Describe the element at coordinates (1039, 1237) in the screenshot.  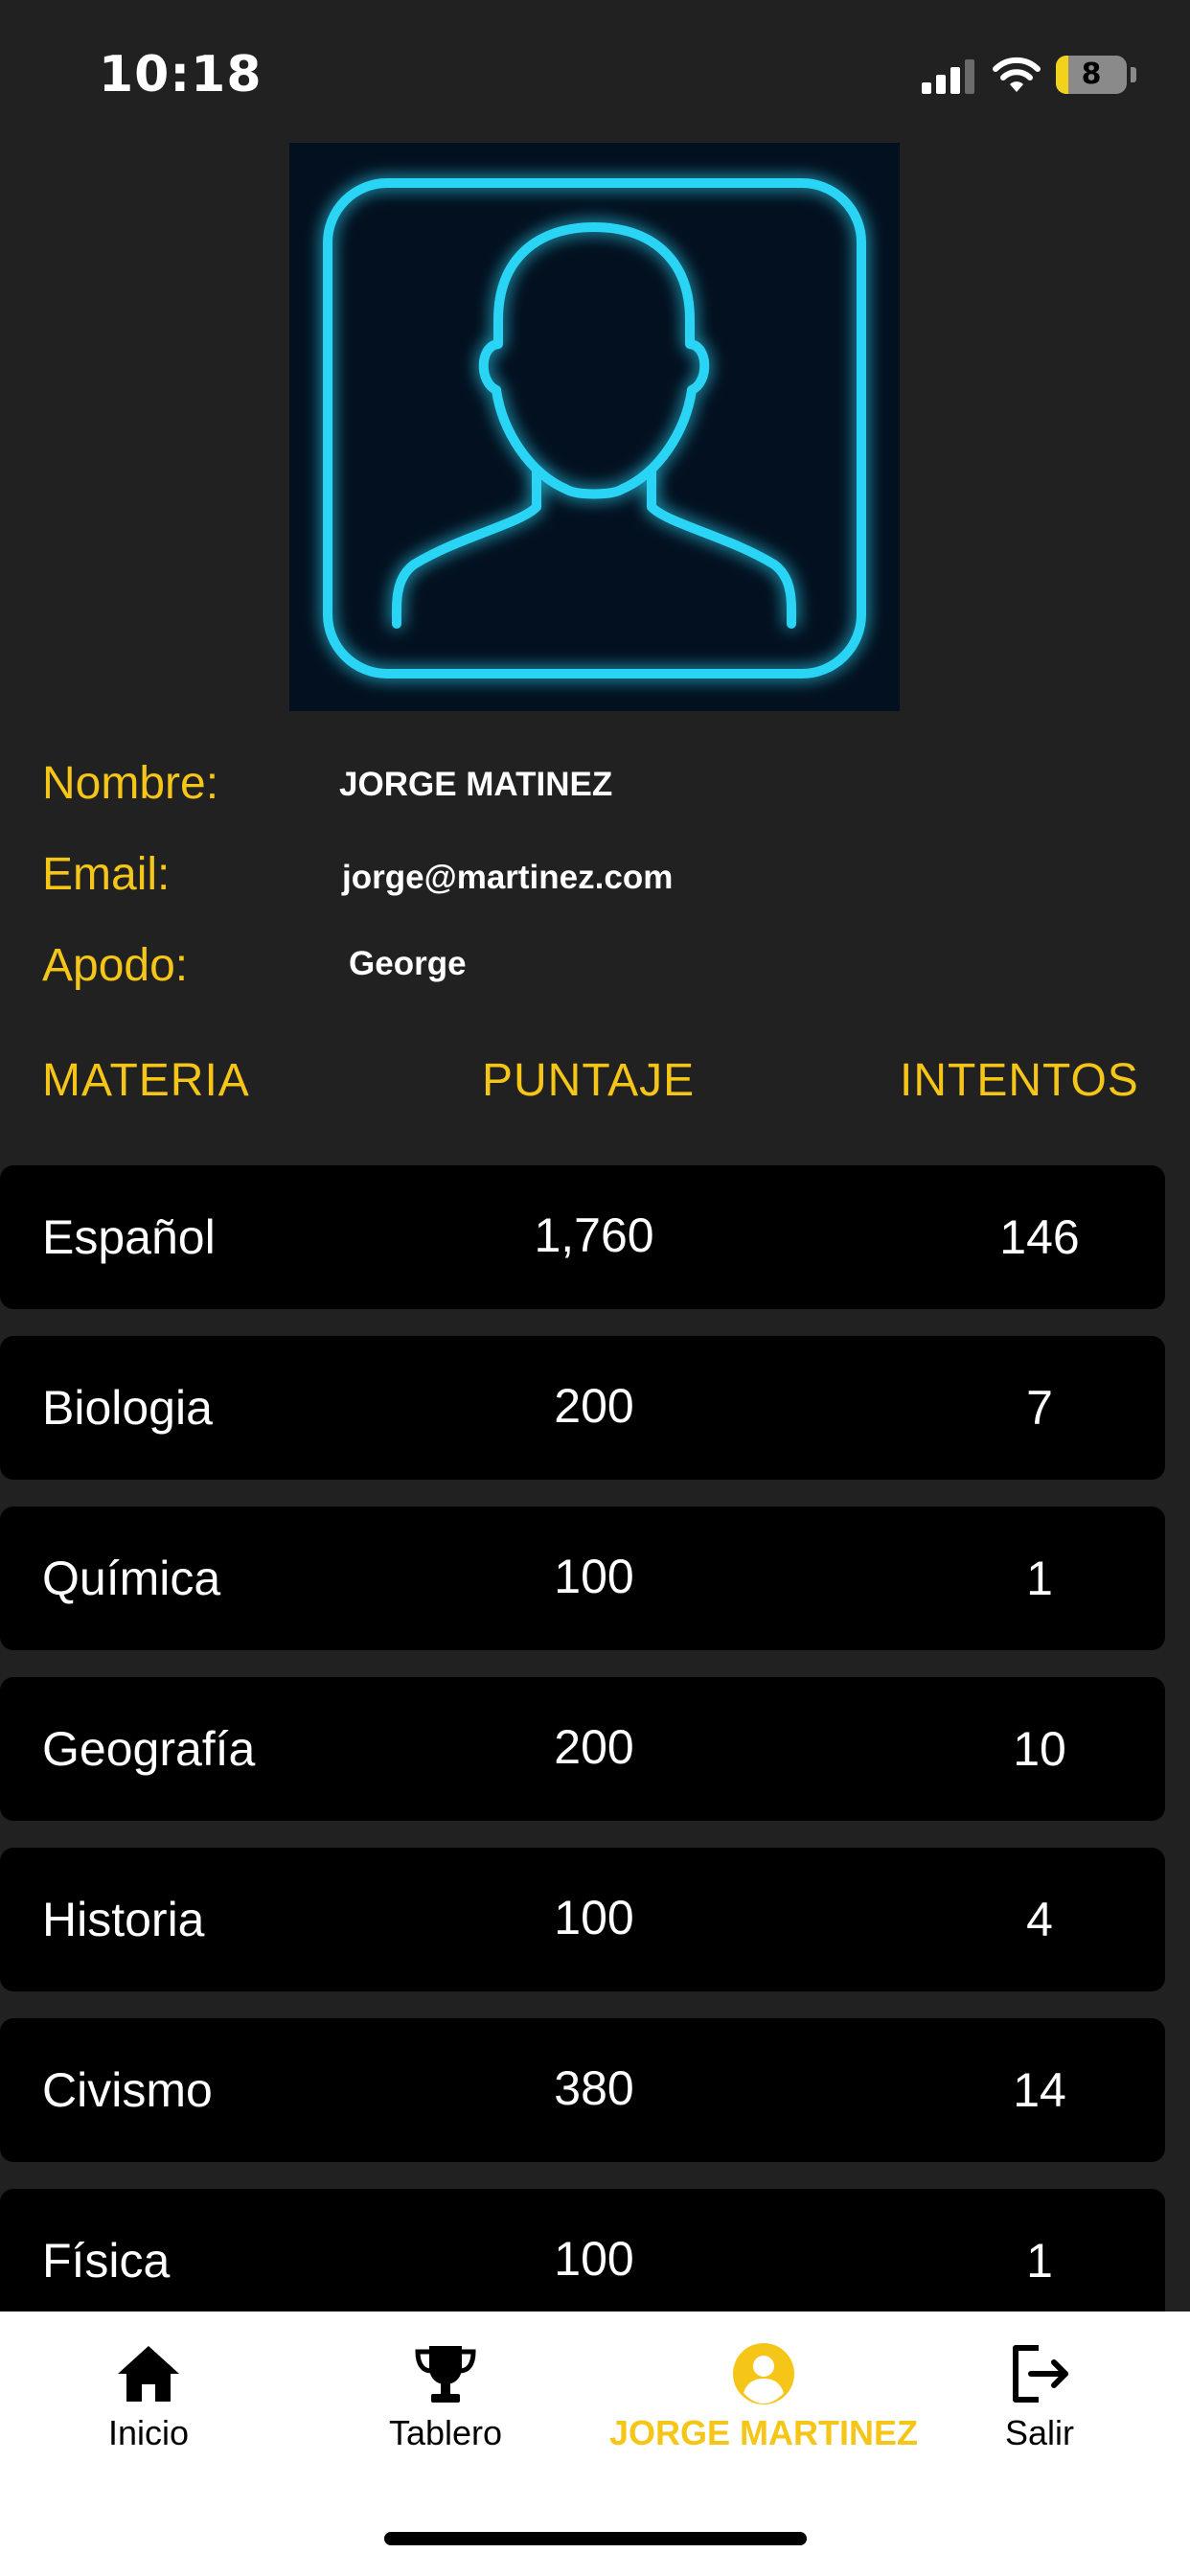
I see `attempts-cell: 146` at that location.